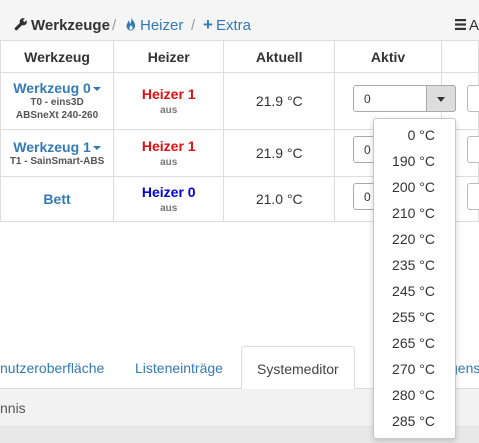  I want to click on dropdown-toggle-button, so click(441, 98).